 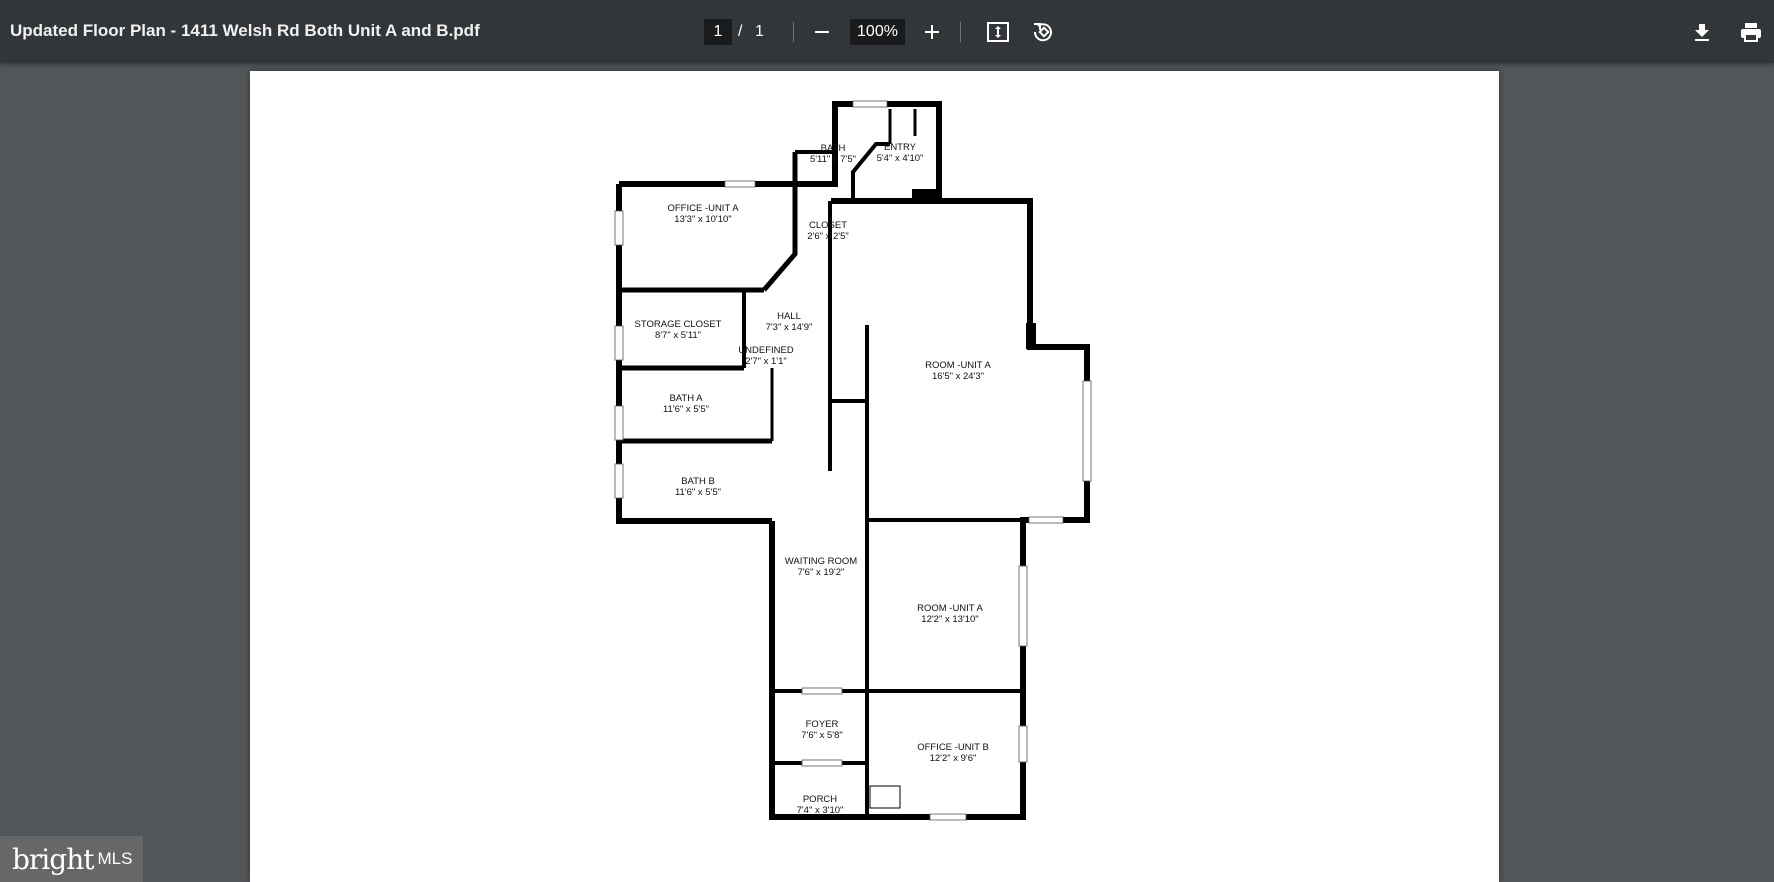 I want to click on print-button, so click(x=1751, y=32).